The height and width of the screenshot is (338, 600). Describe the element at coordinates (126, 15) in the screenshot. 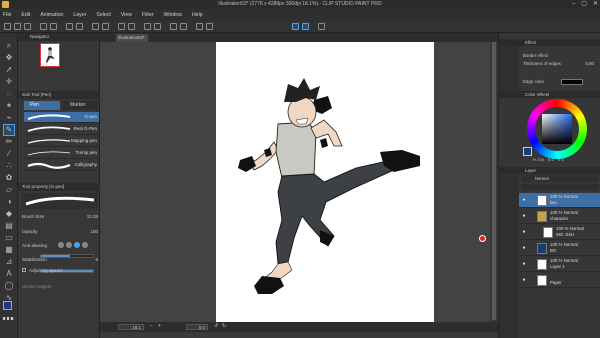

I see `menu-view: View` at that location.